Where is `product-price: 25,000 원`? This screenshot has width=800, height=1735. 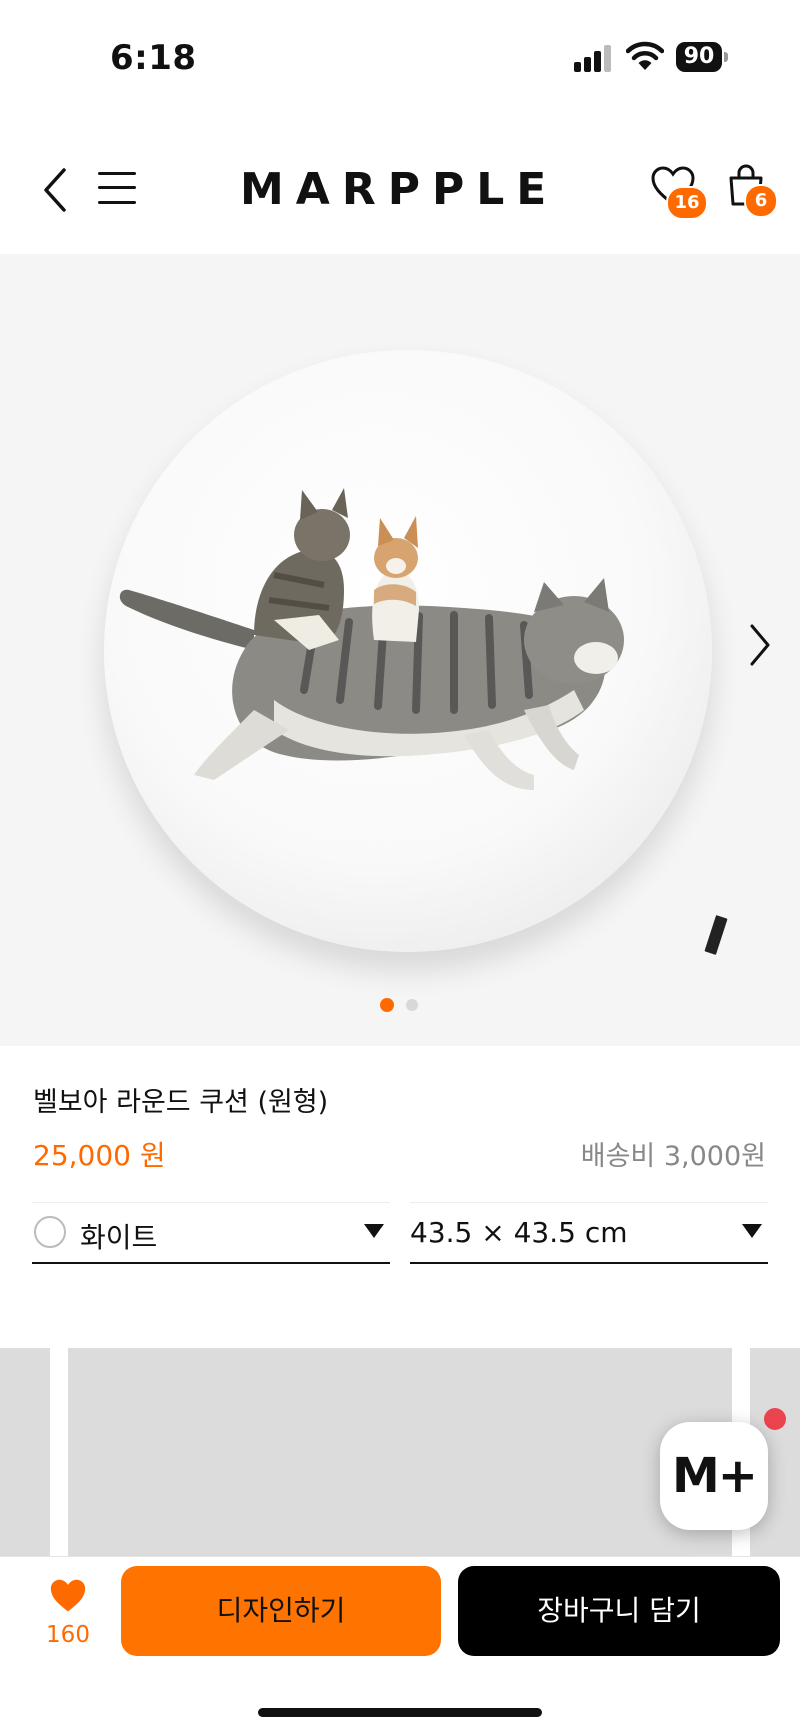
product-price: 25,000 원 is located at coordinates (99, 1155).